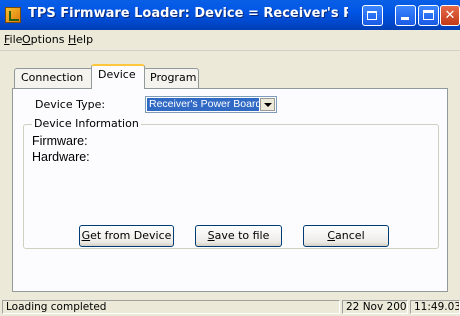  I want to click on hardware-label: Hardware:, so click(61, 157).